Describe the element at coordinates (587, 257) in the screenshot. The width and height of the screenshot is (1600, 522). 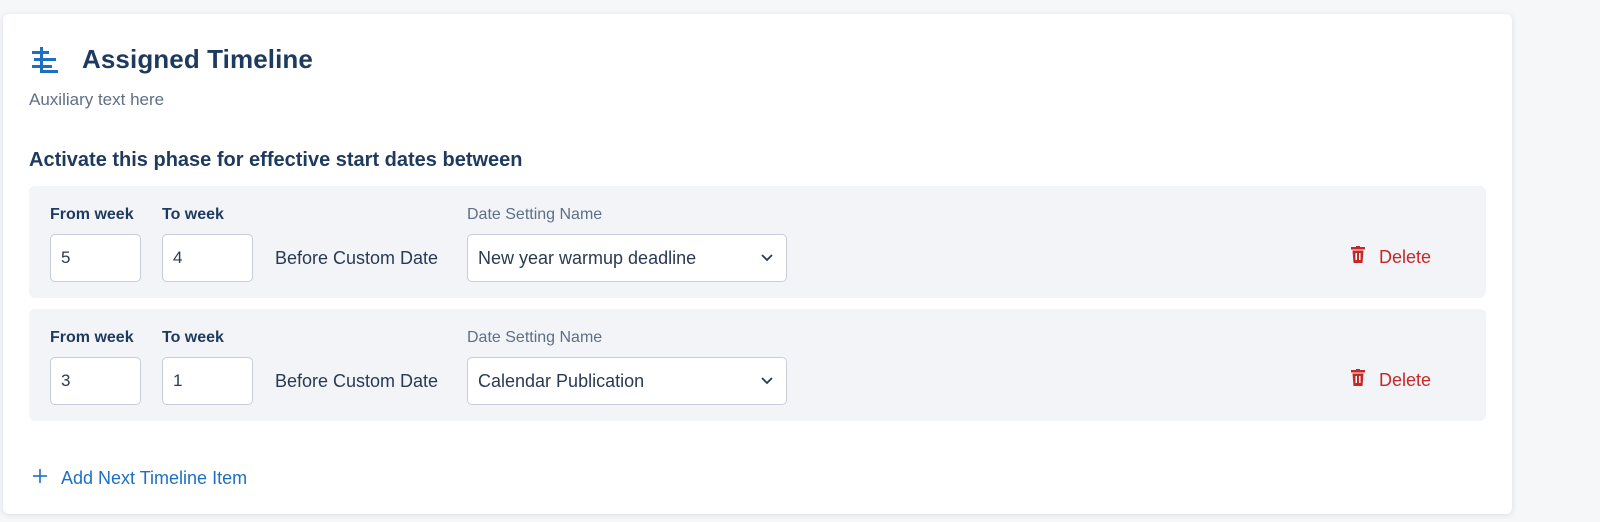
I see `date-setting-value: New year warmup deadline` at that location.